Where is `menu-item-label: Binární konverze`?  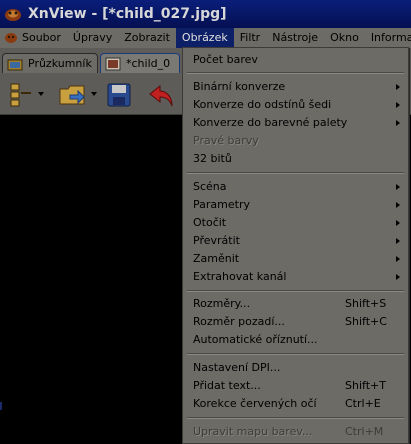
menu-item-label: Binární konverze is located at coordinates (239, 86).